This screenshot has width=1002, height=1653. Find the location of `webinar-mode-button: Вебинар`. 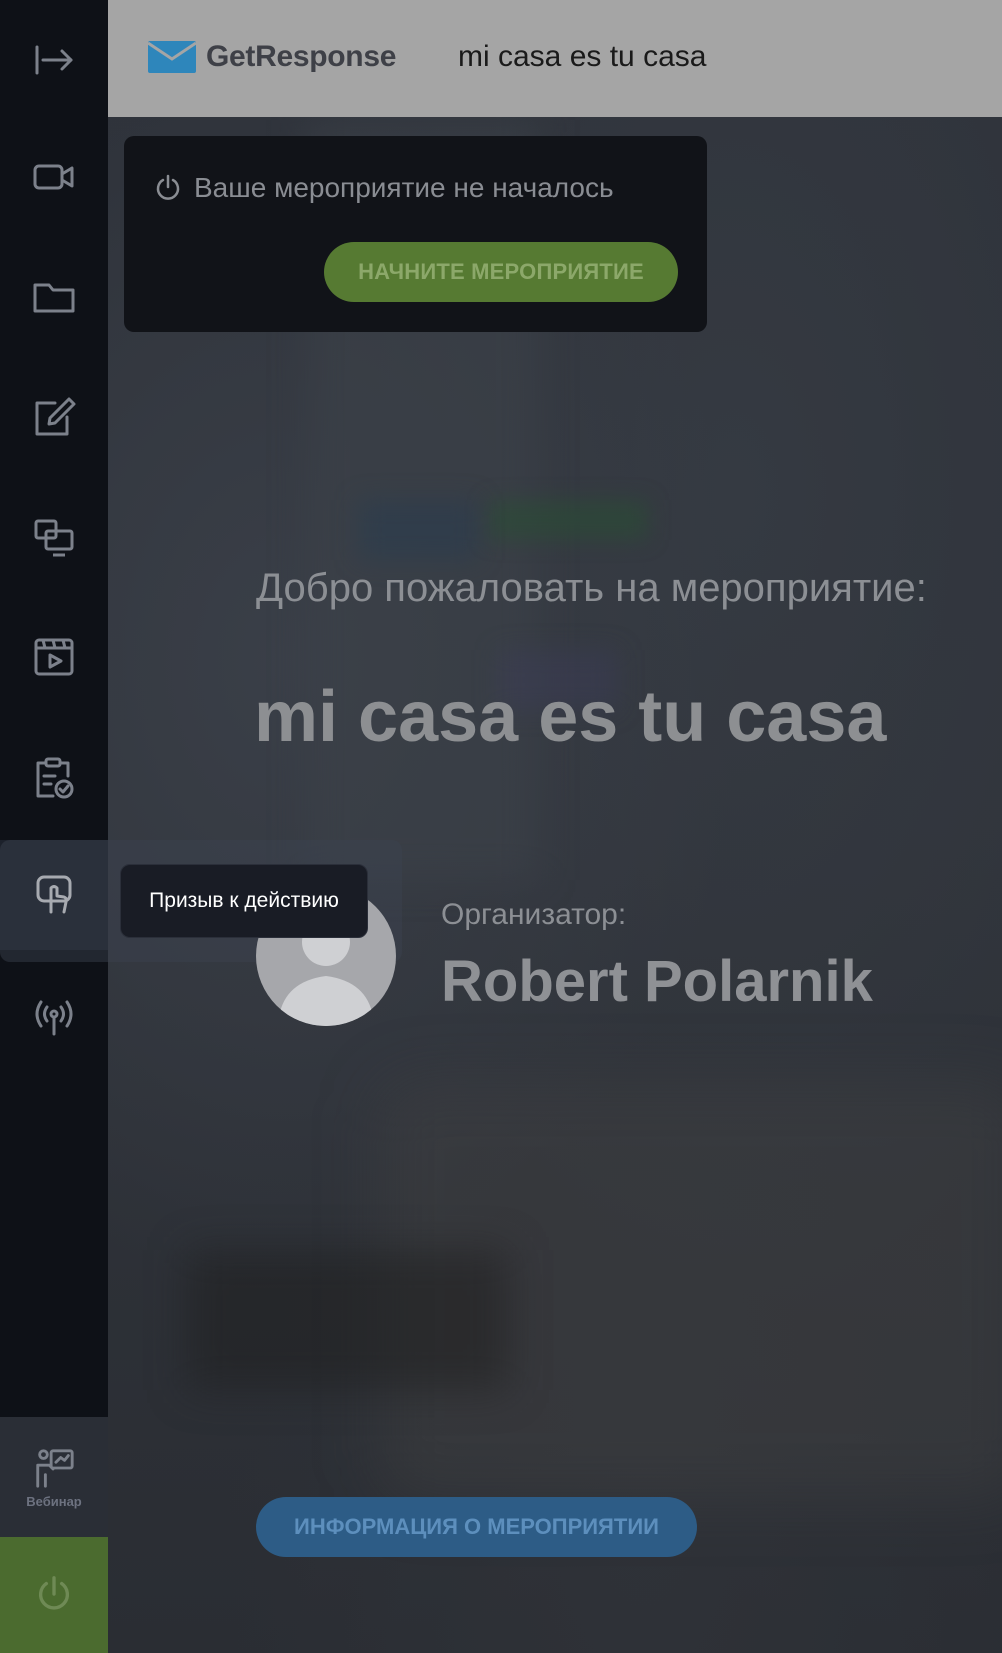

webinar-mode-button: Вебинар is located at coordinates (54, 1477).